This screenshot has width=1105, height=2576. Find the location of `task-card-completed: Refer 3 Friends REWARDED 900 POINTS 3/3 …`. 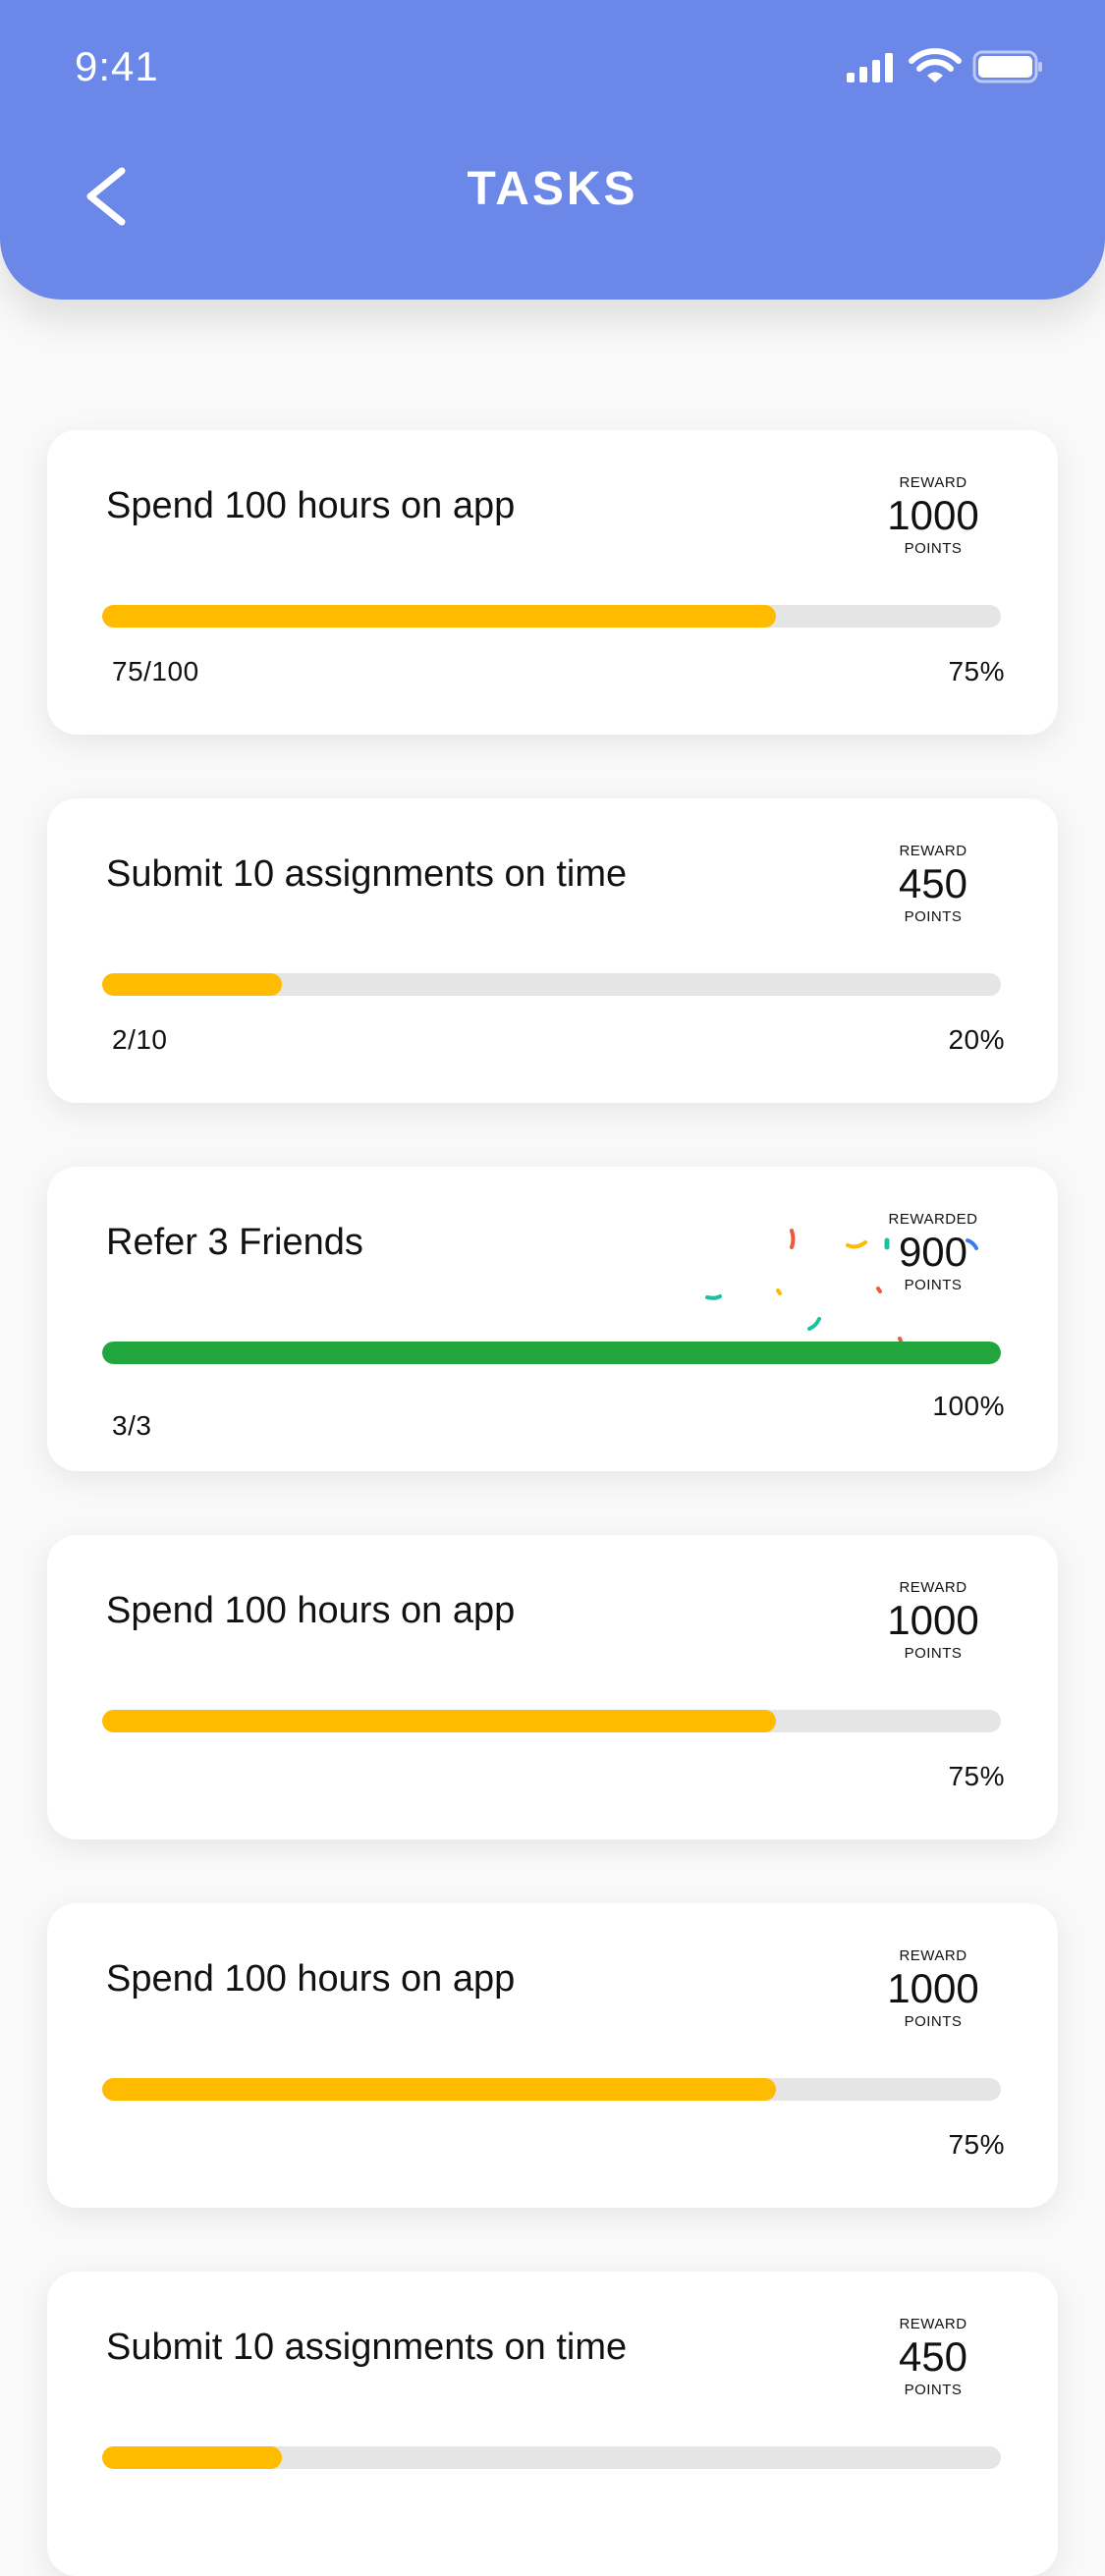

task-card-completed: Refer 3 Friends REWARDED 900 POINTS 3/3 … is located at coordinates (552, 1319).